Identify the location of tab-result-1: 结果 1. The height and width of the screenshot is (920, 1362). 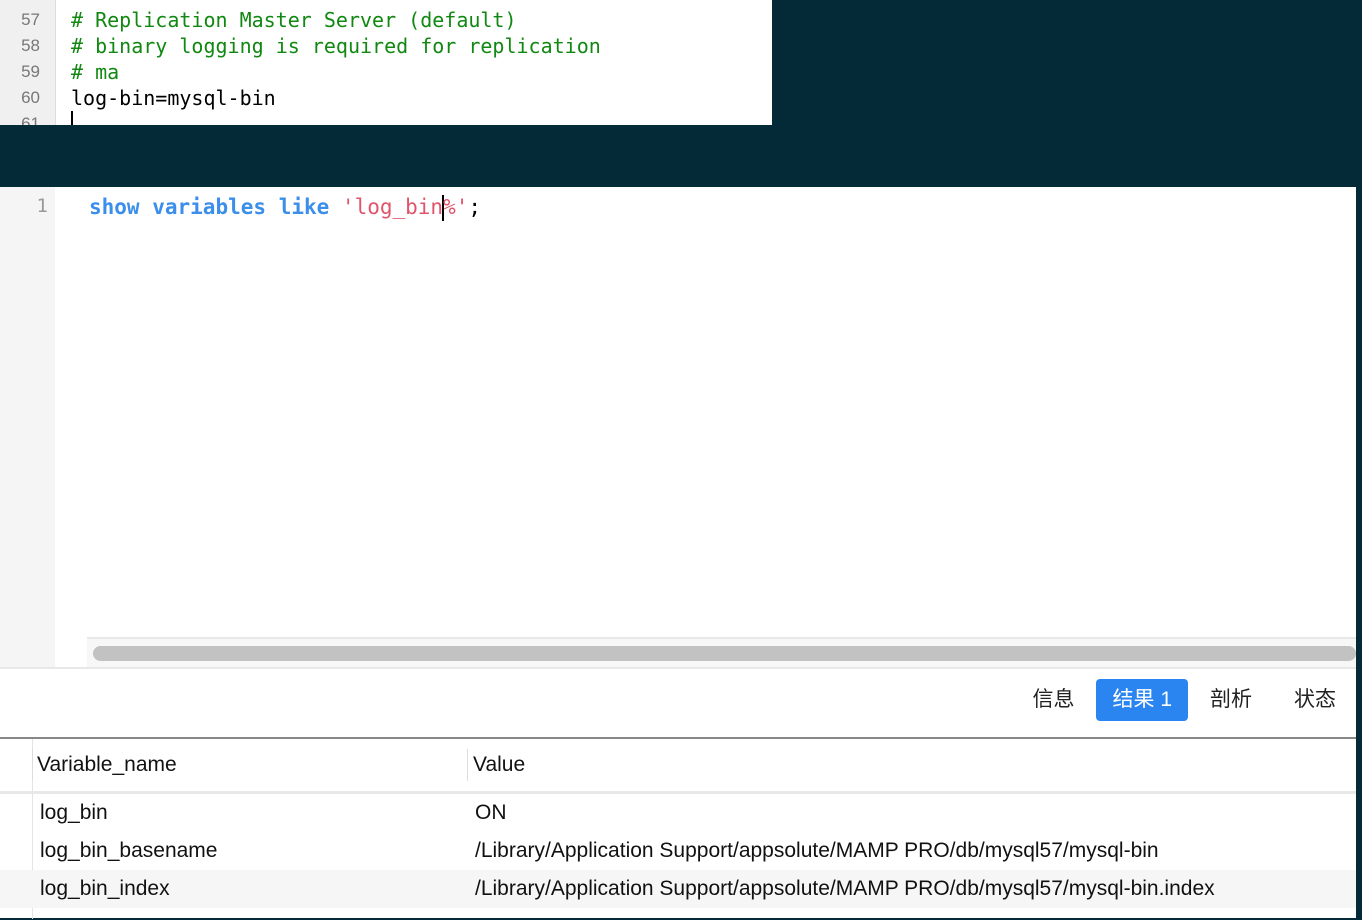
(1142, 700).